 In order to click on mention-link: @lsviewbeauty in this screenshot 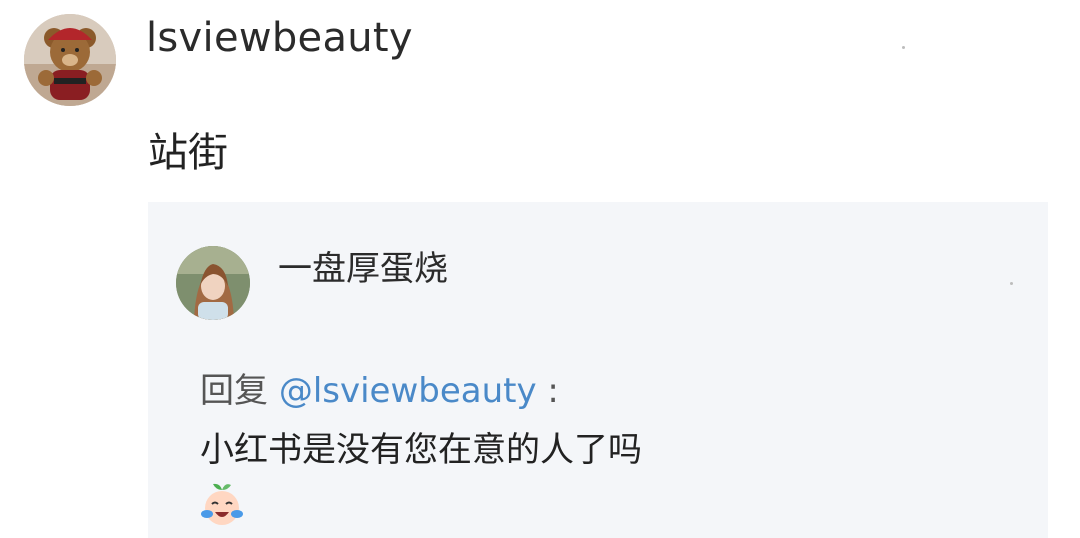, I will do `click(408, 391)`.